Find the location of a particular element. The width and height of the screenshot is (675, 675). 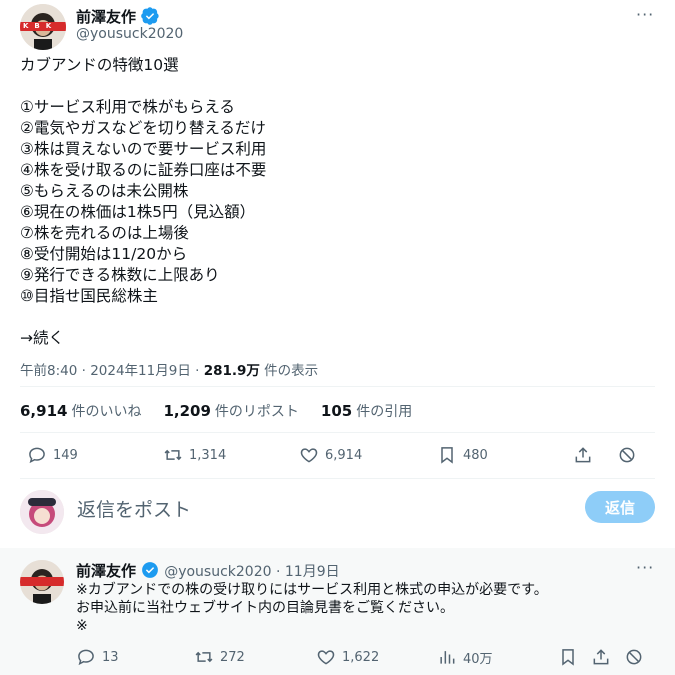

user-avatar is located at coordinates (42, 512).